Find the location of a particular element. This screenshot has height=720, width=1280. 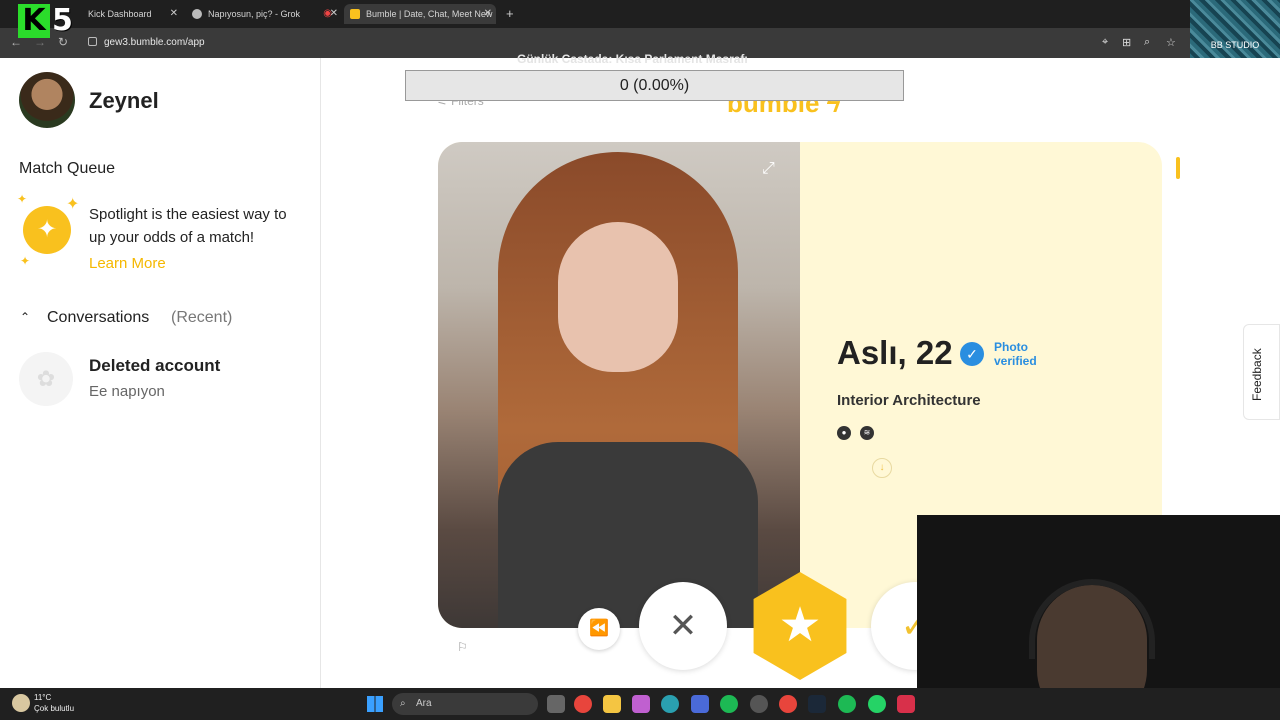

headphones-icon is located at coordinates (1092, 619).